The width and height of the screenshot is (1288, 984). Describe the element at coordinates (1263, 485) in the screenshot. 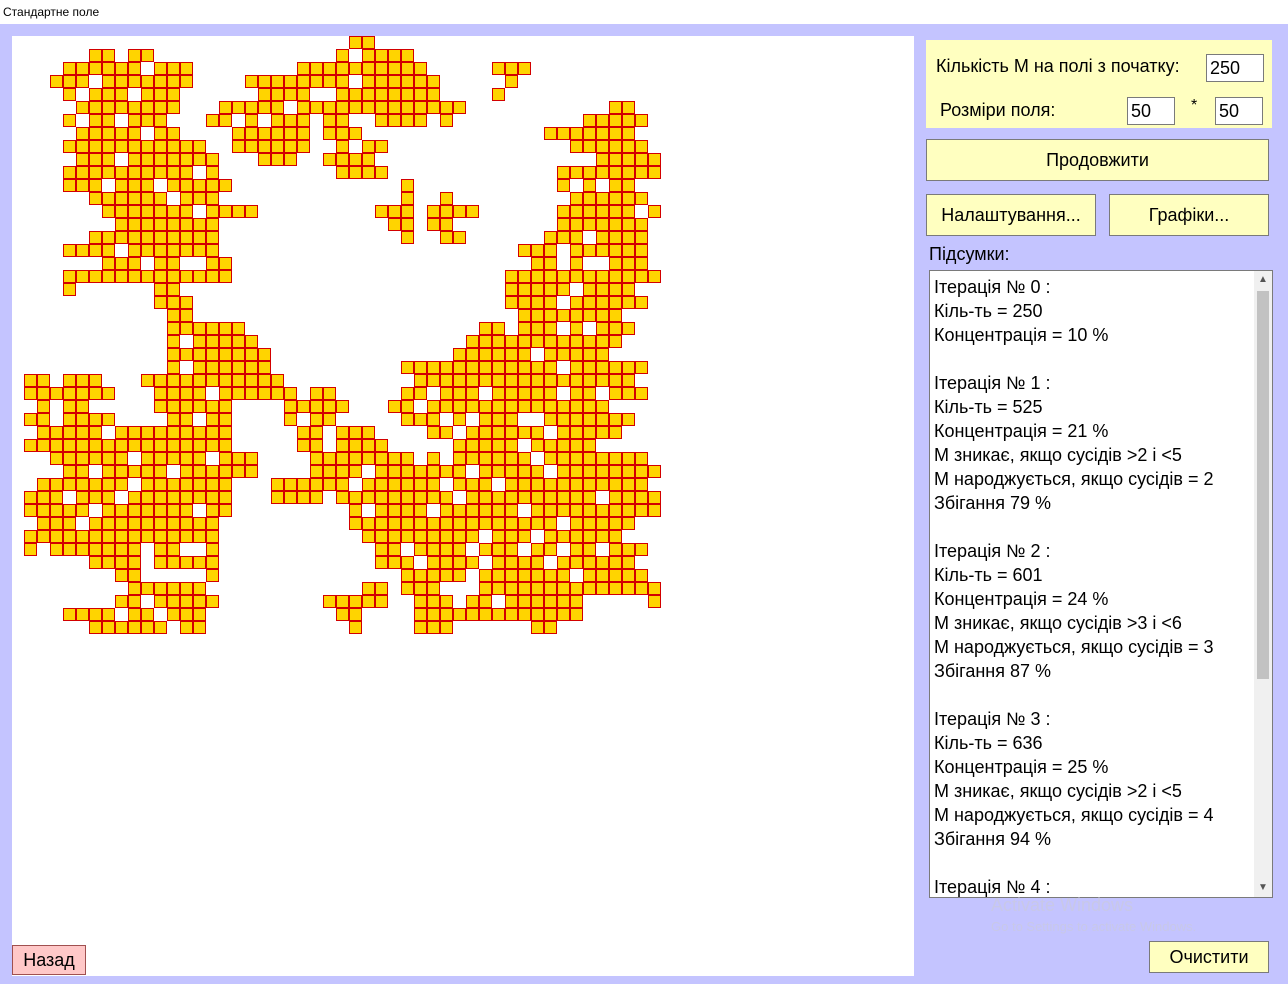

I see `scroll-thumb` at that location.